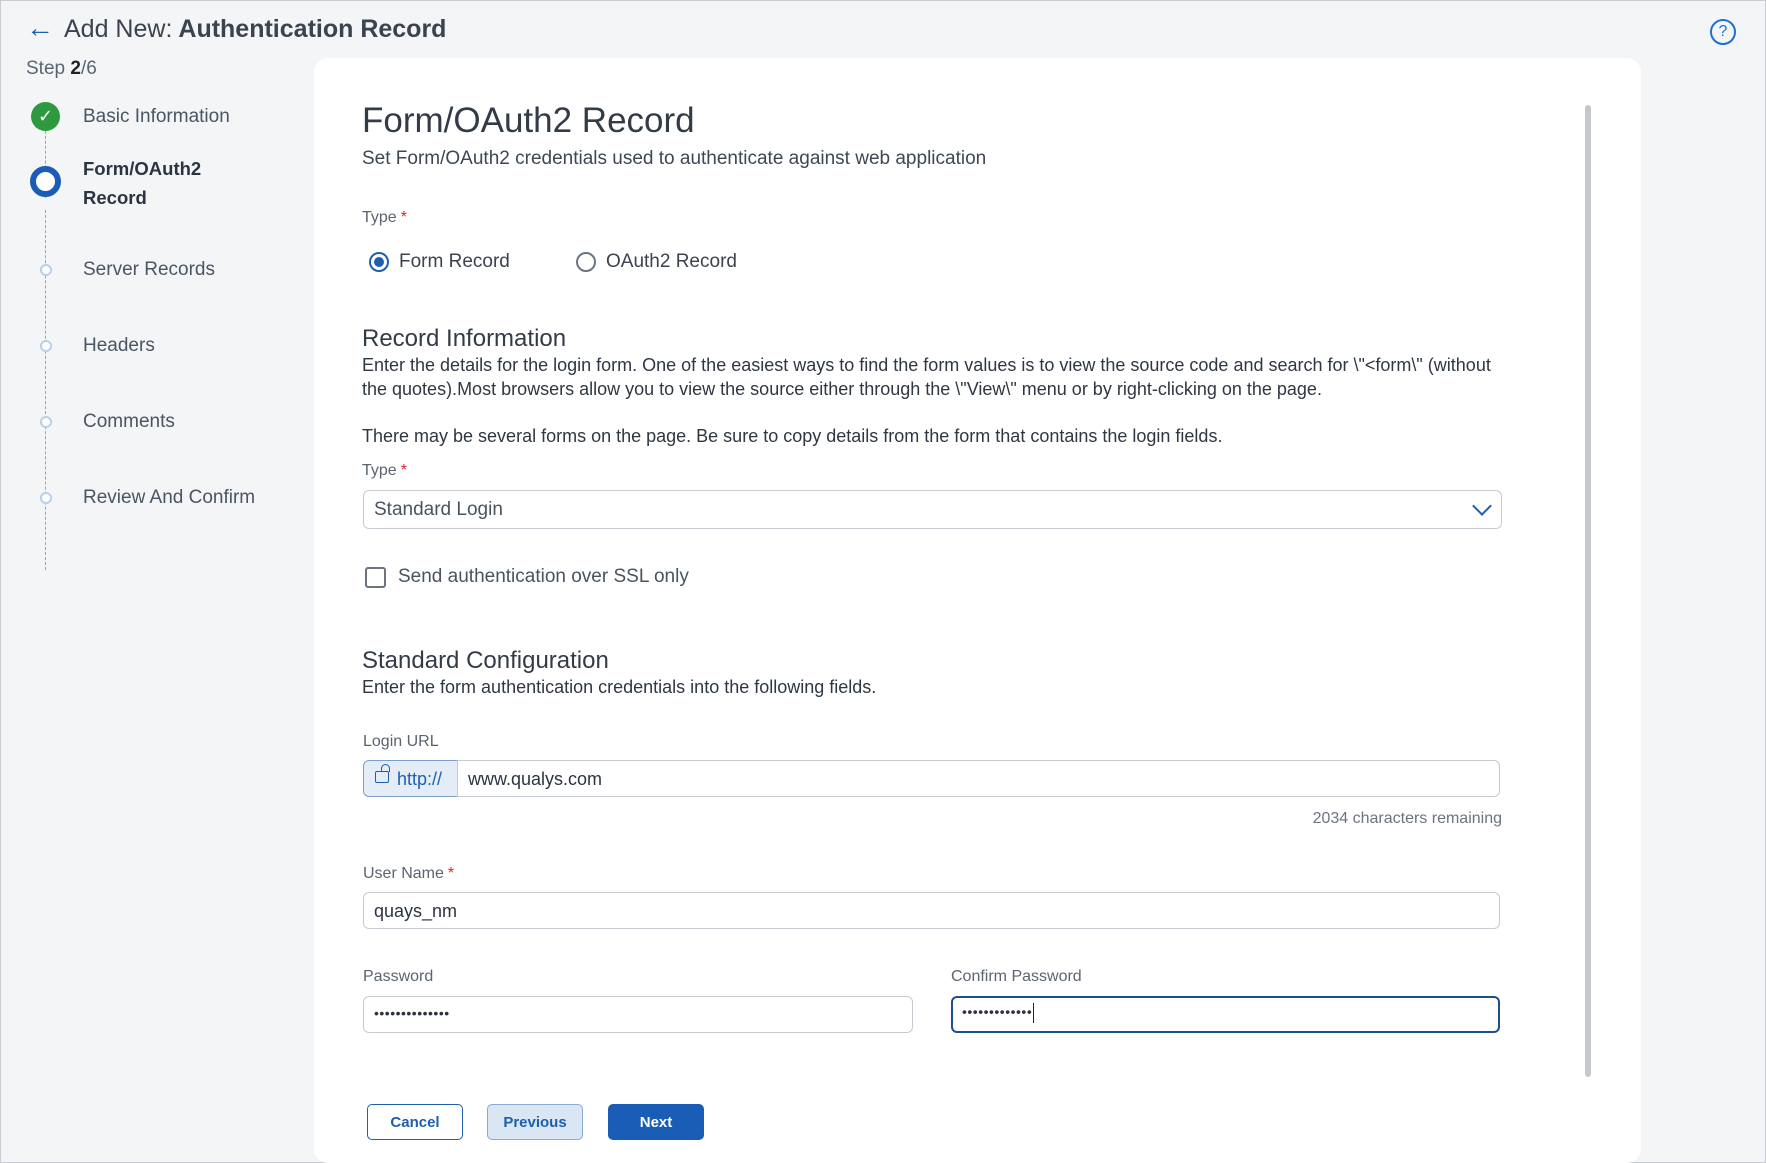 The height and width of the screenshot is (1163, 1766). Describe the element at coordinates (312, 29) in the screenshot. I see `title-main: Authentication Record` at that location.